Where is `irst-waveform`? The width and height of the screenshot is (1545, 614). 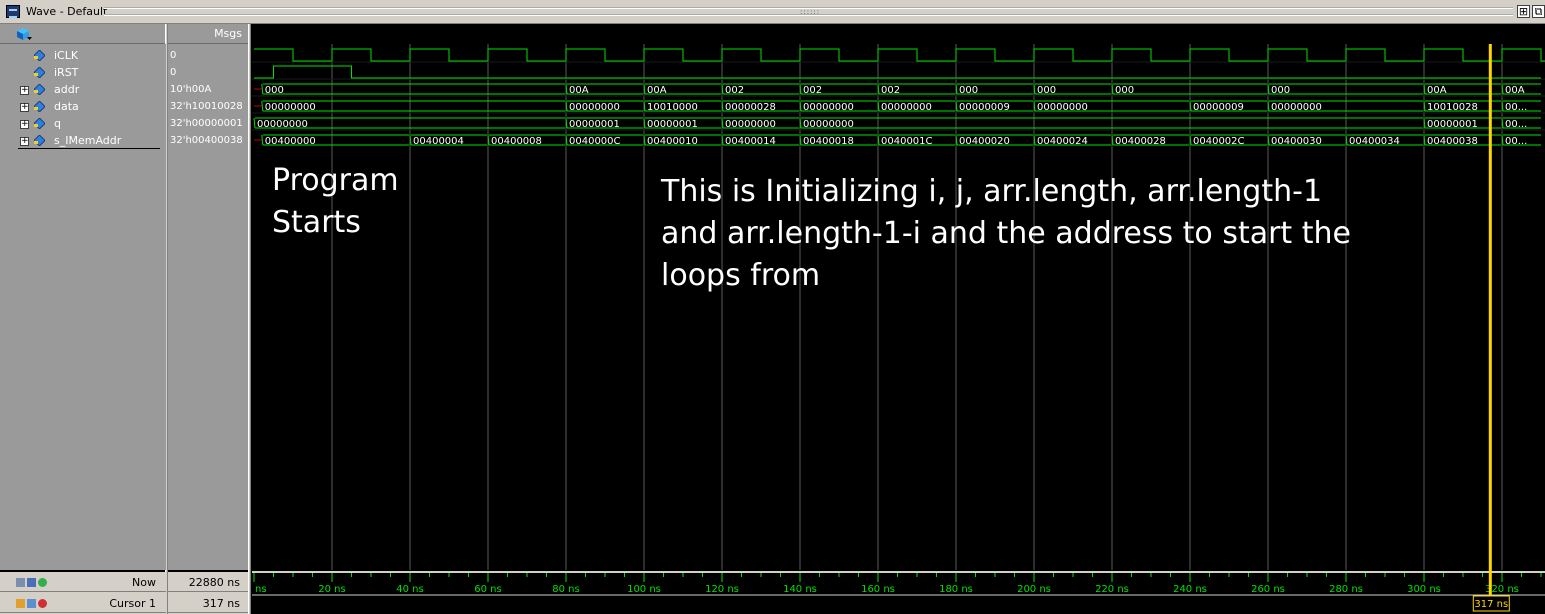
irst-waveform is located at coordinates (897, 72).